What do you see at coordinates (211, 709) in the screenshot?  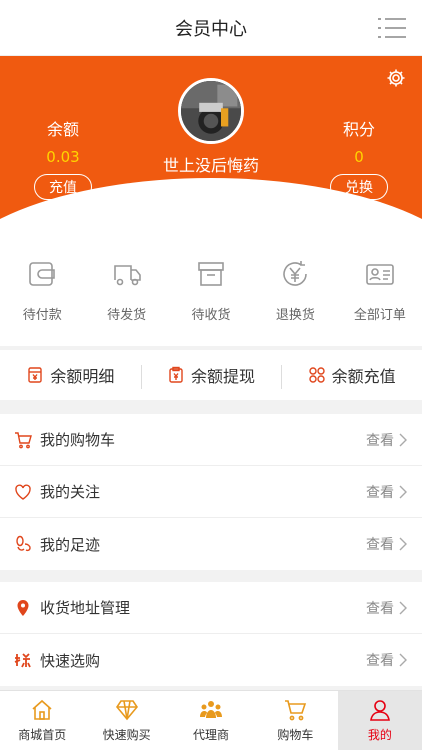 I see `agents-icon` at bounding box center [211, 709].